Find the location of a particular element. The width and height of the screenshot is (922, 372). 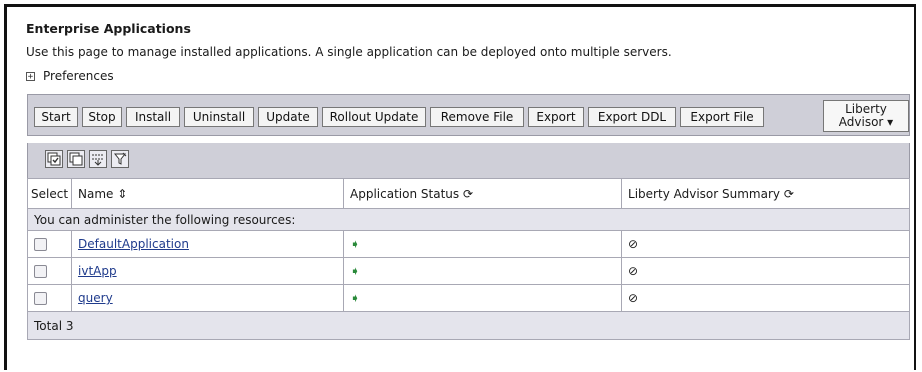

stop-button: Stop is located at coordinates (102, 117).